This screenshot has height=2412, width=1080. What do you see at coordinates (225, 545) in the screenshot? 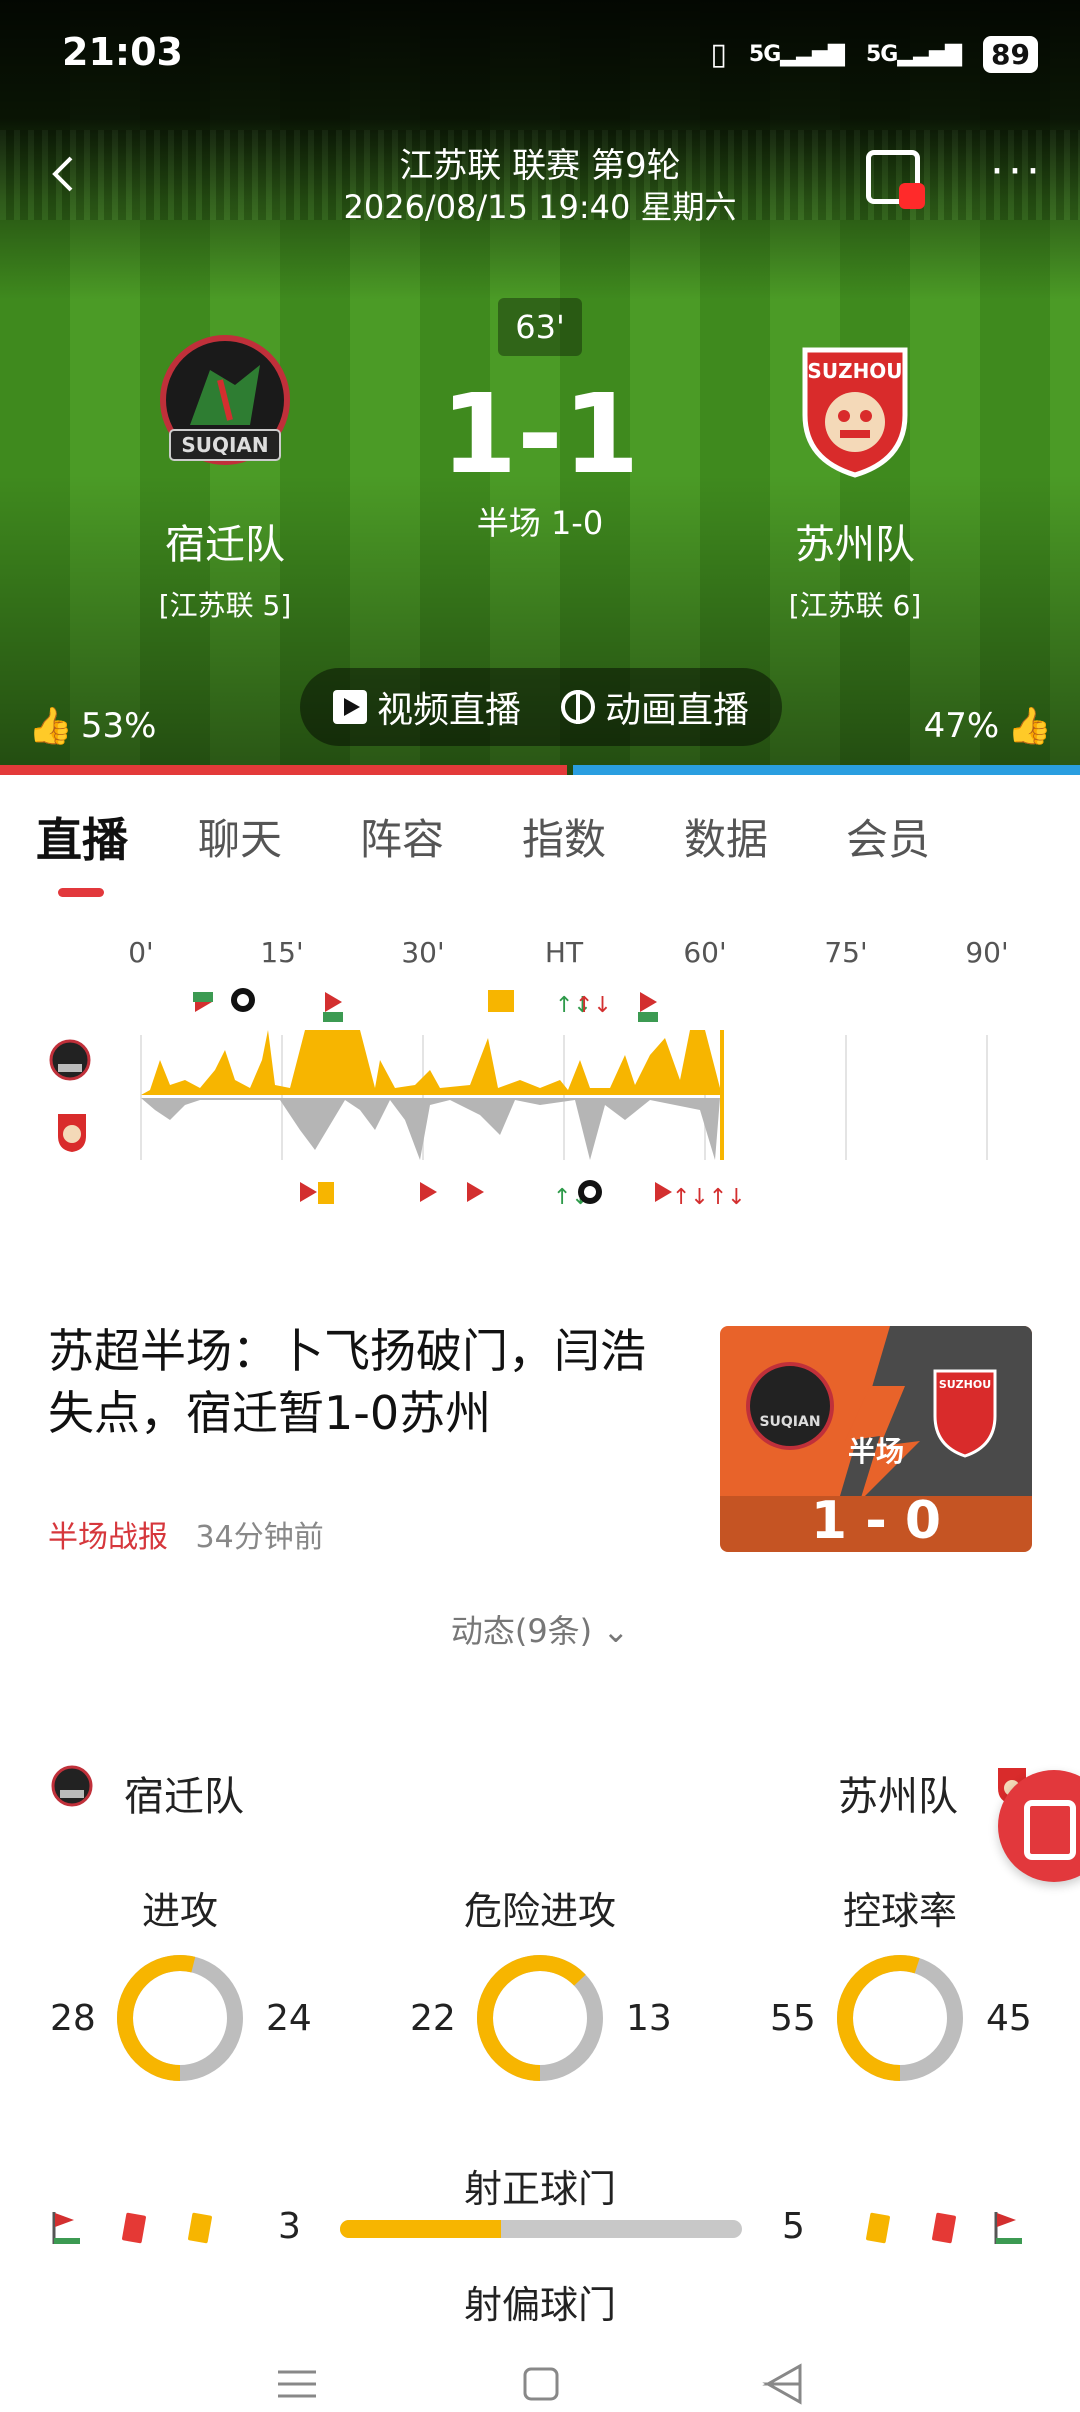
I see `home-team-name: 宿迁队` at bounding box center [225, 545].